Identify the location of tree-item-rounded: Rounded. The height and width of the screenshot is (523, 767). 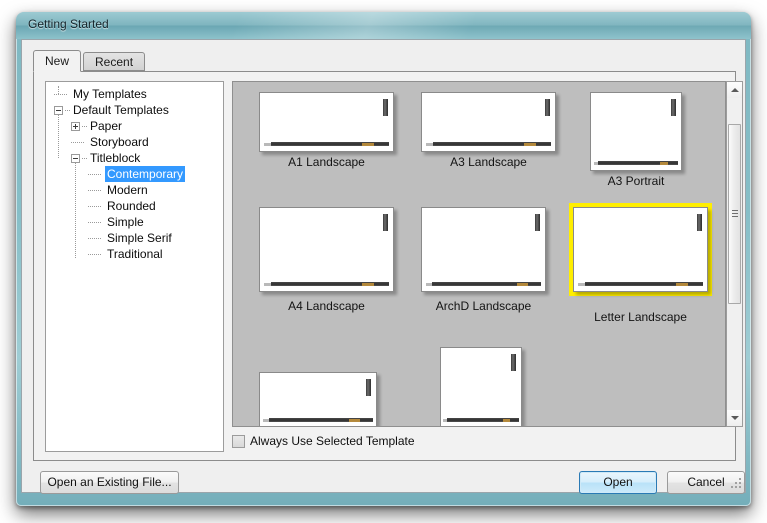
(134, 206).